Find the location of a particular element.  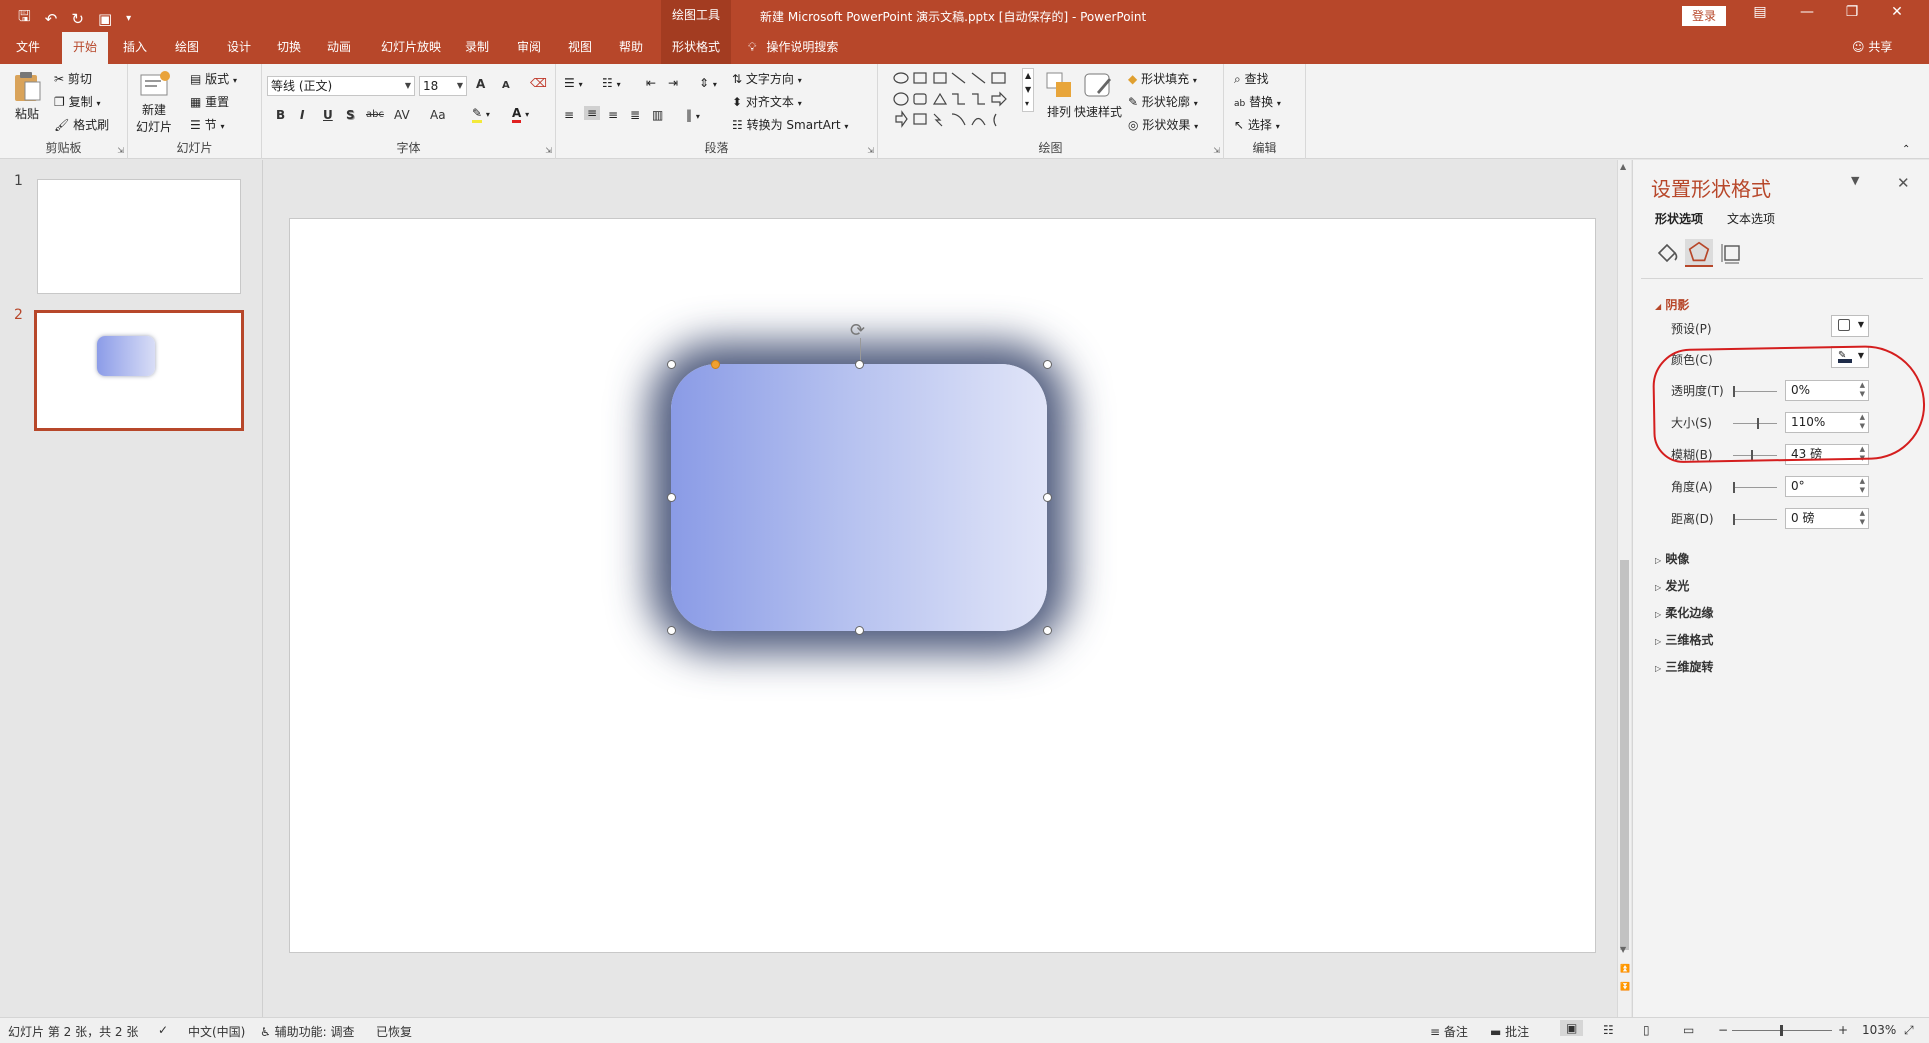

font-size-combo: 18 ▼ is located at coordinates (443, 86).